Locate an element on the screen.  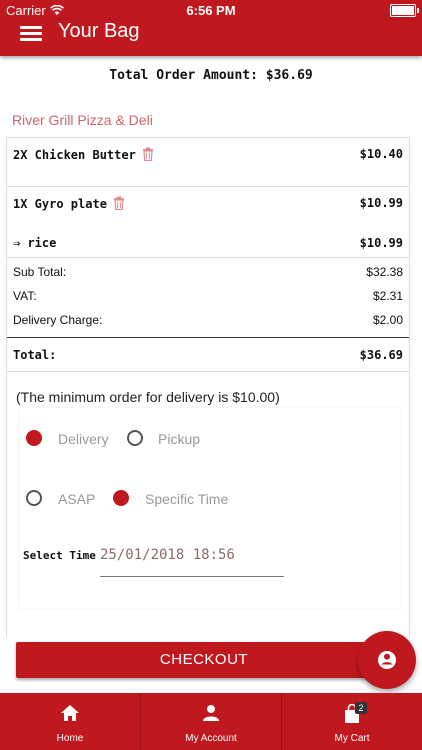
home-icon is located at coordinates (70, 714).